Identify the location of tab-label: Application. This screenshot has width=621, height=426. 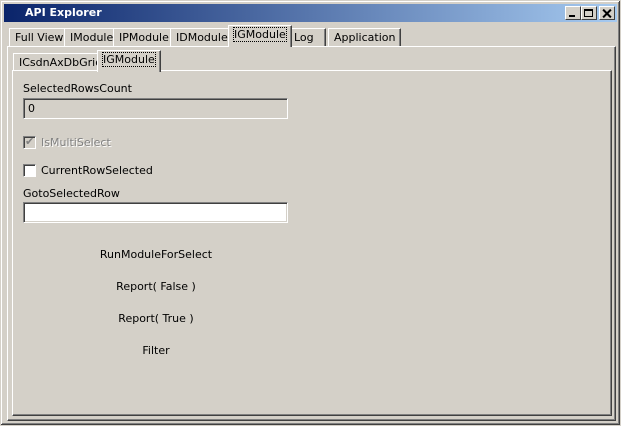
(365, 37).